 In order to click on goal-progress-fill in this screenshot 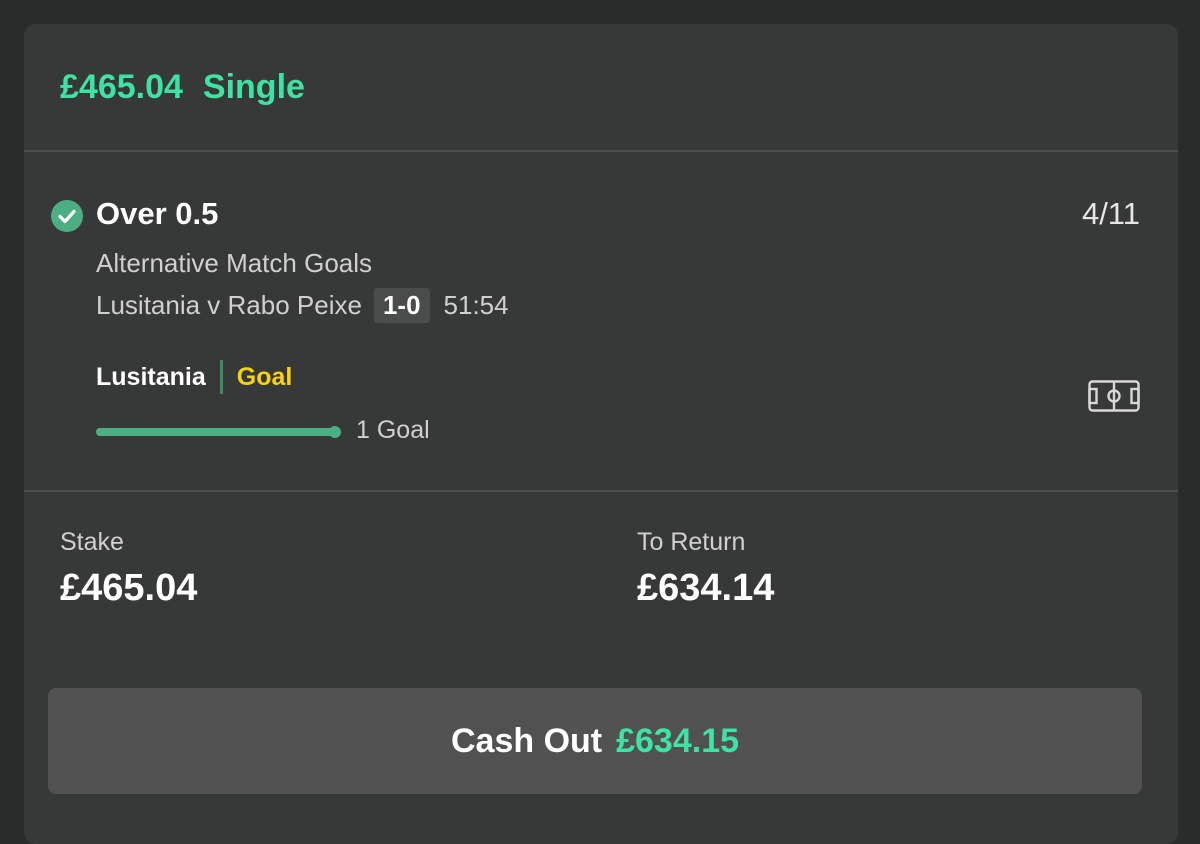, I will do `click(218, 432)`.